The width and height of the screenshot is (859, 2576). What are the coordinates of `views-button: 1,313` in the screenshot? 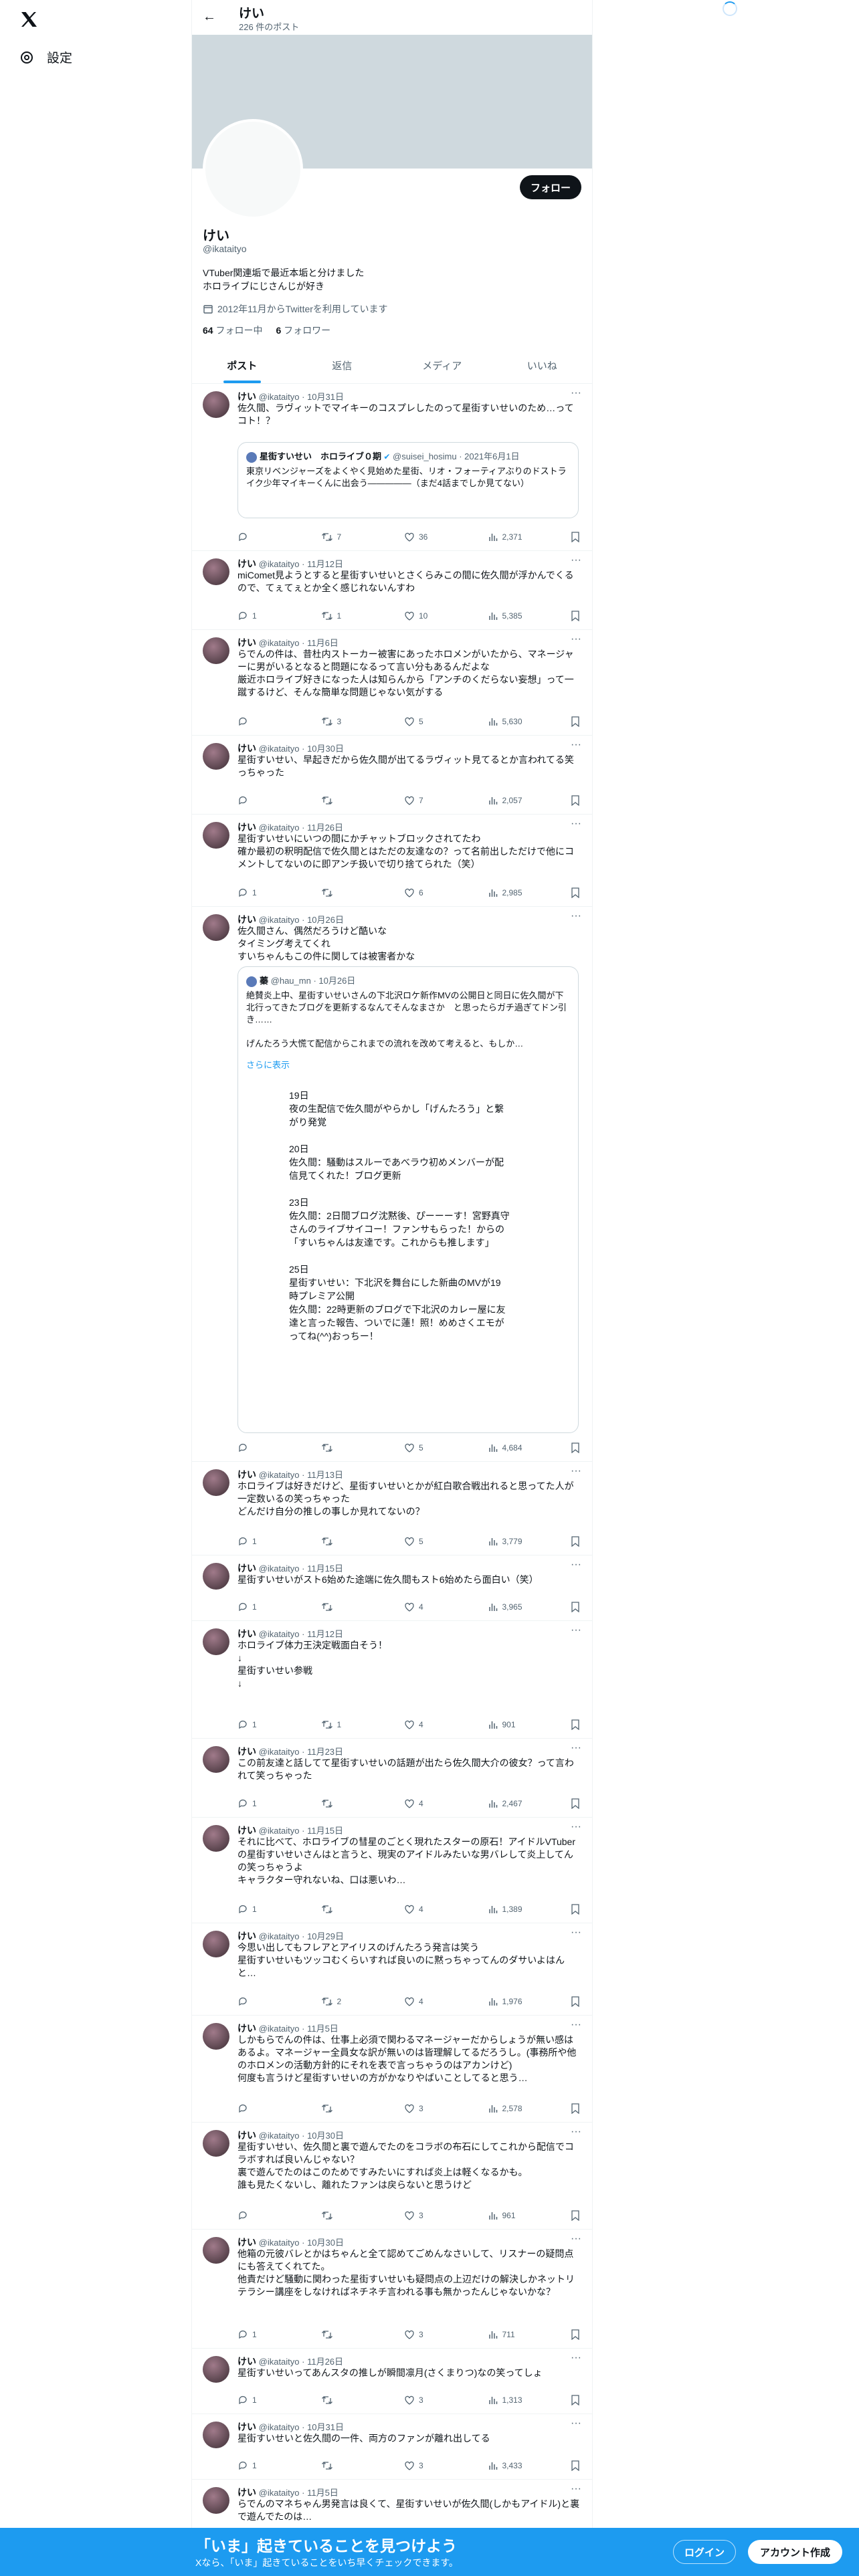 It's located at (508, 2400).